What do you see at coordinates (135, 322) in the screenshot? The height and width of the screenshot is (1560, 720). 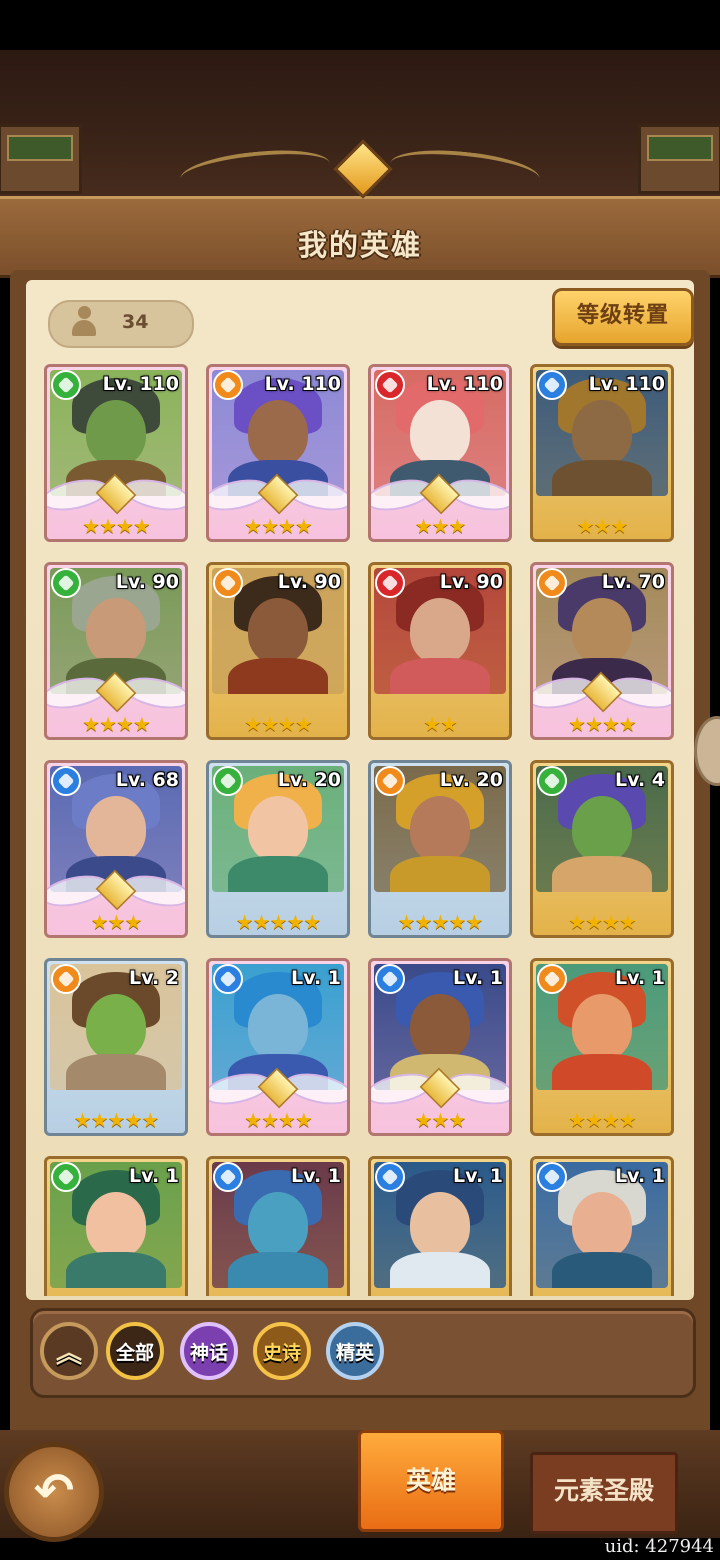 I see `hero-count: 34` at bounding box center [135, 322].